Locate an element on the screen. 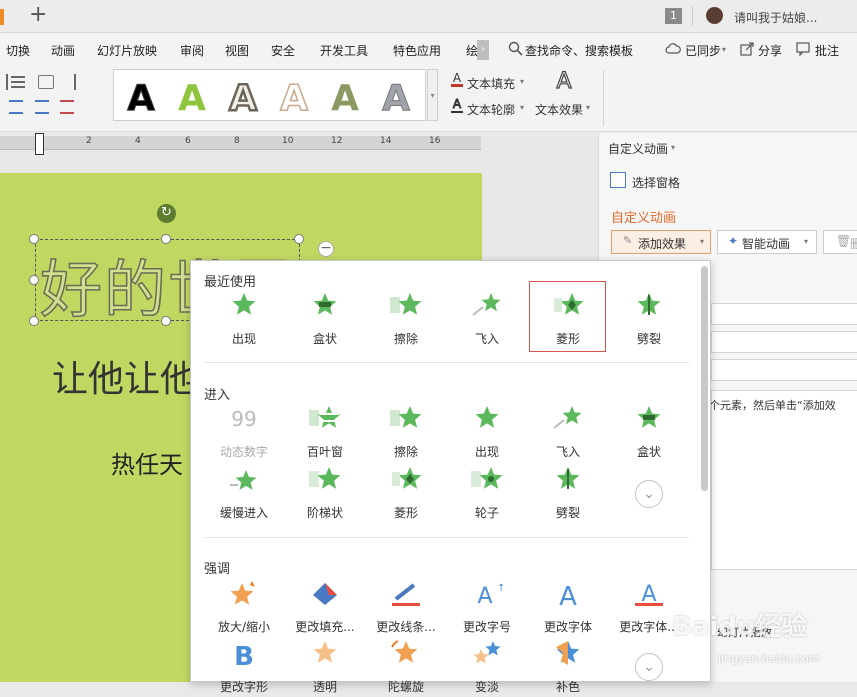 The width and height of the screenshot is (857, 697). effect-enter-8: 菱形 is located at coordinates (406, 494).